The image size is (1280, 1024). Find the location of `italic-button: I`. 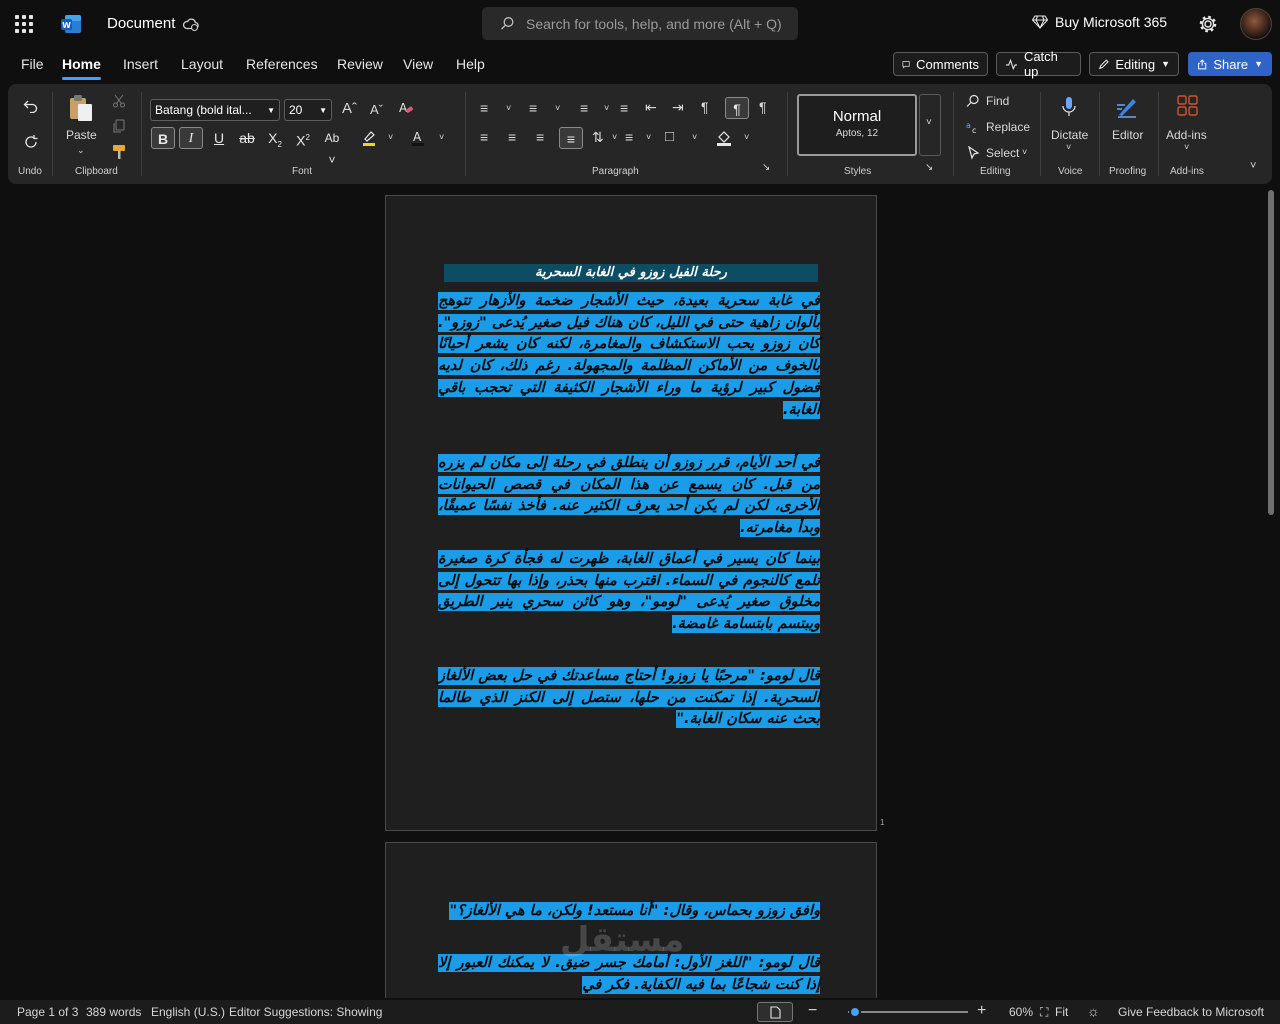

italic-button: I is located at coordinates (191, 138).